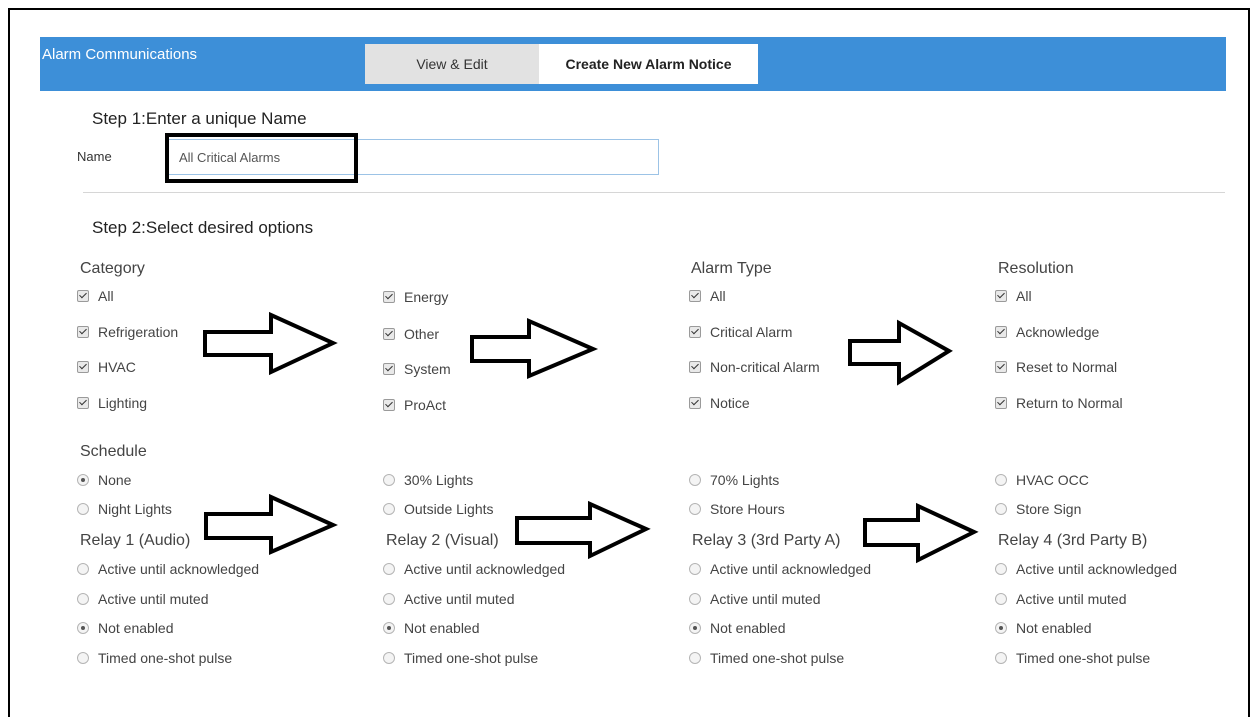  Describe the element at coordinates (751, 332) in the screenshot. I see `option-label: Critical Alarm` at that location.